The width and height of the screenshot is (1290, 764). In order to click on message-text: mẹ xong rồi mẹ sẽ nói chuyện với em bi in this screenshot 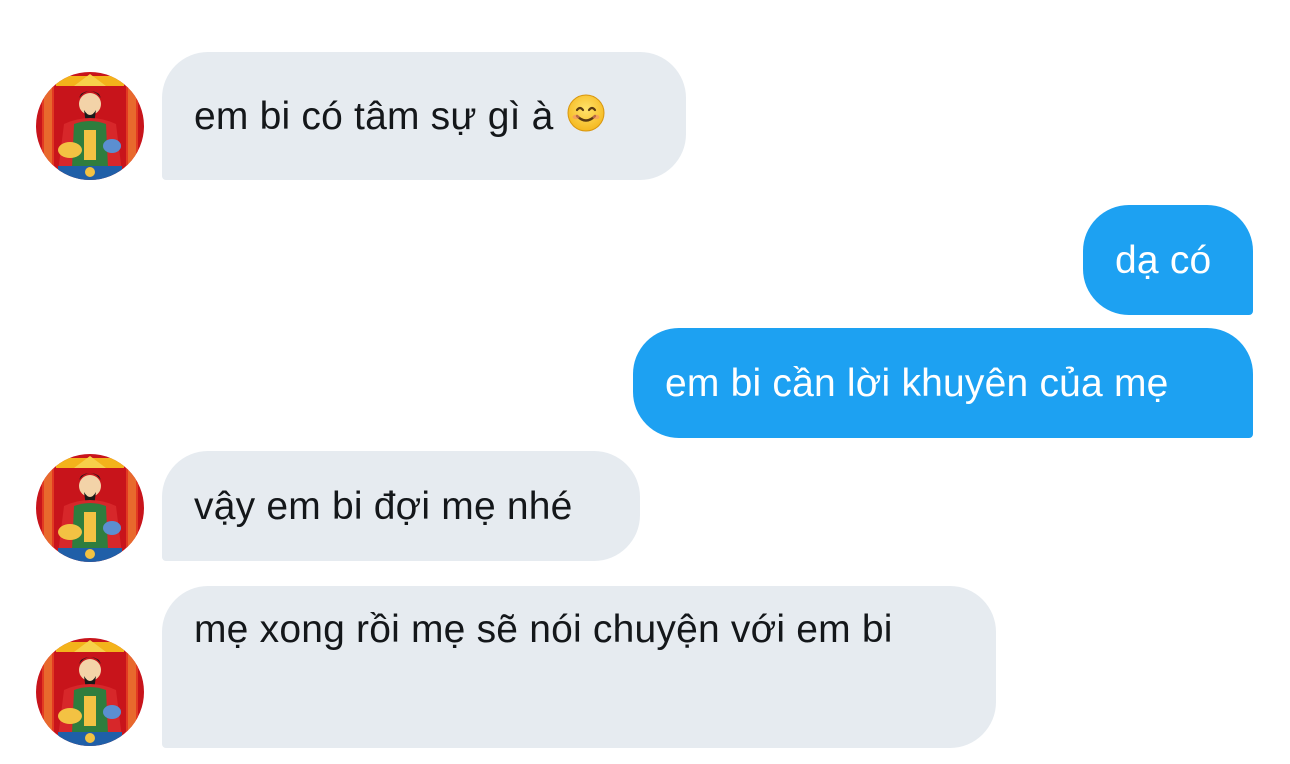, I will do `click(543, 629)`.